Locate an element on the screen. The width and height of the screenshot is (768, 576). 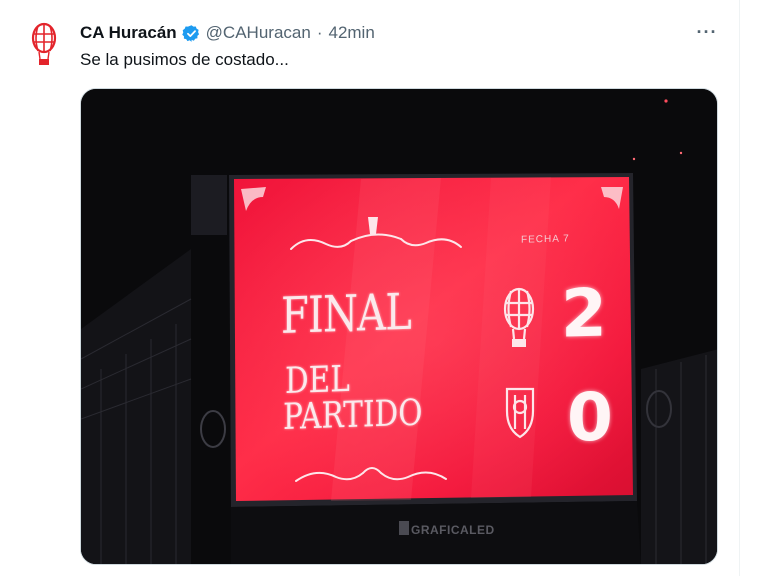
tweet-timestamp: 42min is located at coordinates (351, 33).